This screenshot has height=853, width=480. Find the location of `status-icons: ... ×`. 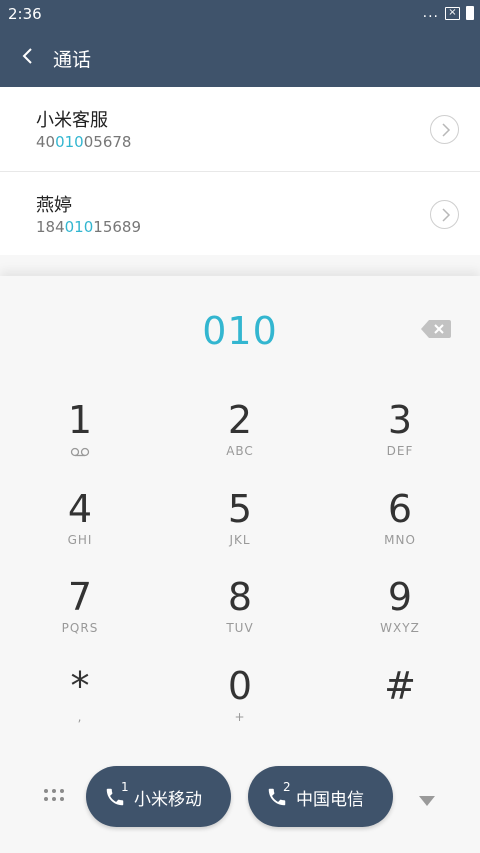

status-icons: ... × is located at coordinates (448, 13).